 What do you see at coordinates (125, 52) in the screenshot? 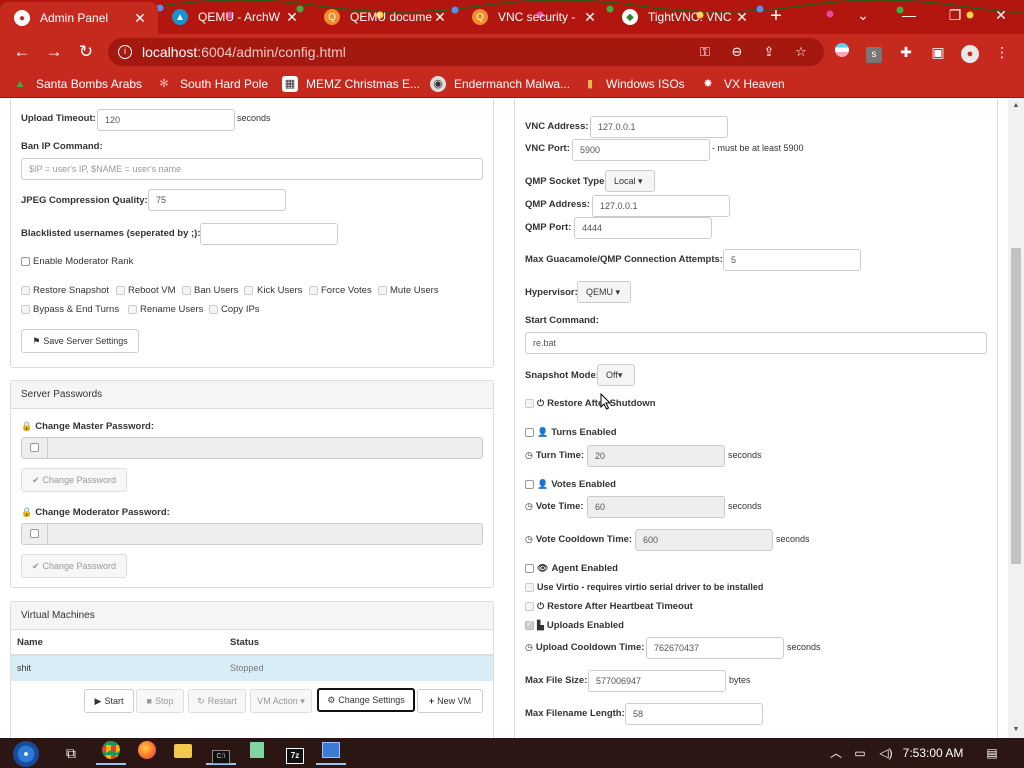
I see `info-icon: i` at bounding box center [125, 52].